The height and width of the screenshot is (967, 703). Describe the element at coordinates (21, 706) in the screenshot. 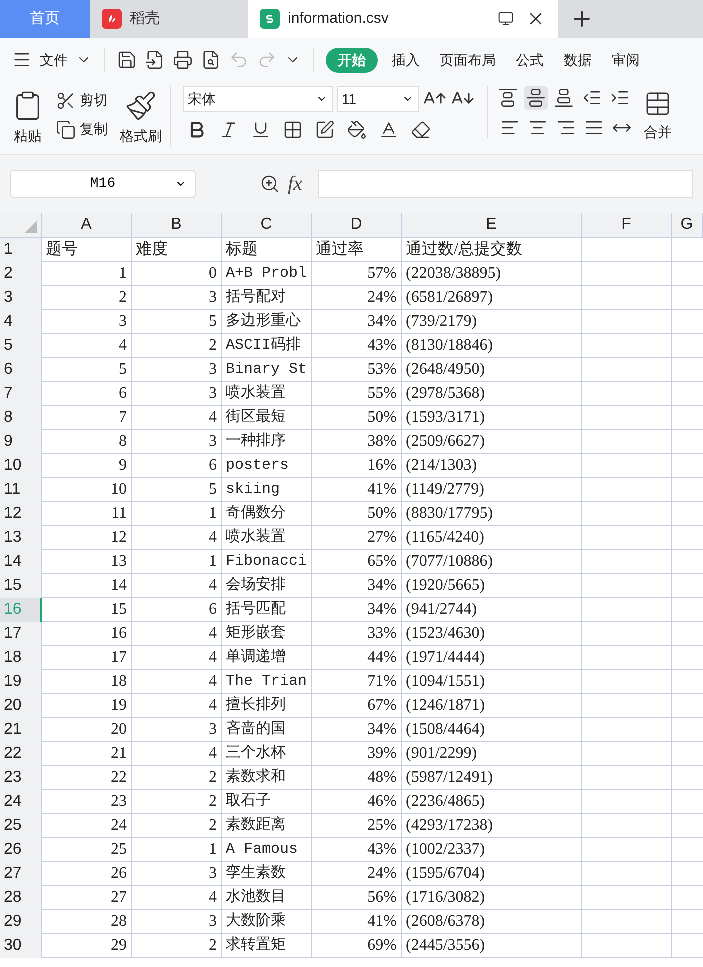

I see `row-header: 20` at that location.